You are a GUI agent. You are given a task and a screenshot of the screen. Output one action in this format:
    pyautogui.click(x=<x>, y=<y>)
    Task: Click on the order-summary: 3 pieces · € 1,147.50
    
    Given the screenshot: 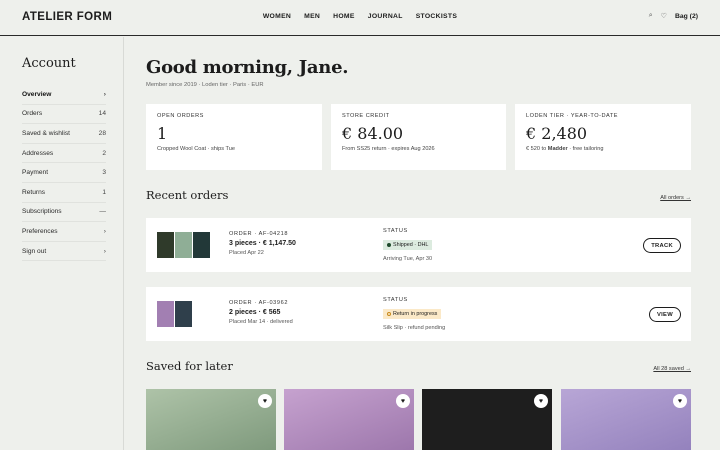 What is the action you would take?
    pyautogui.click(x=262, y=243)
    